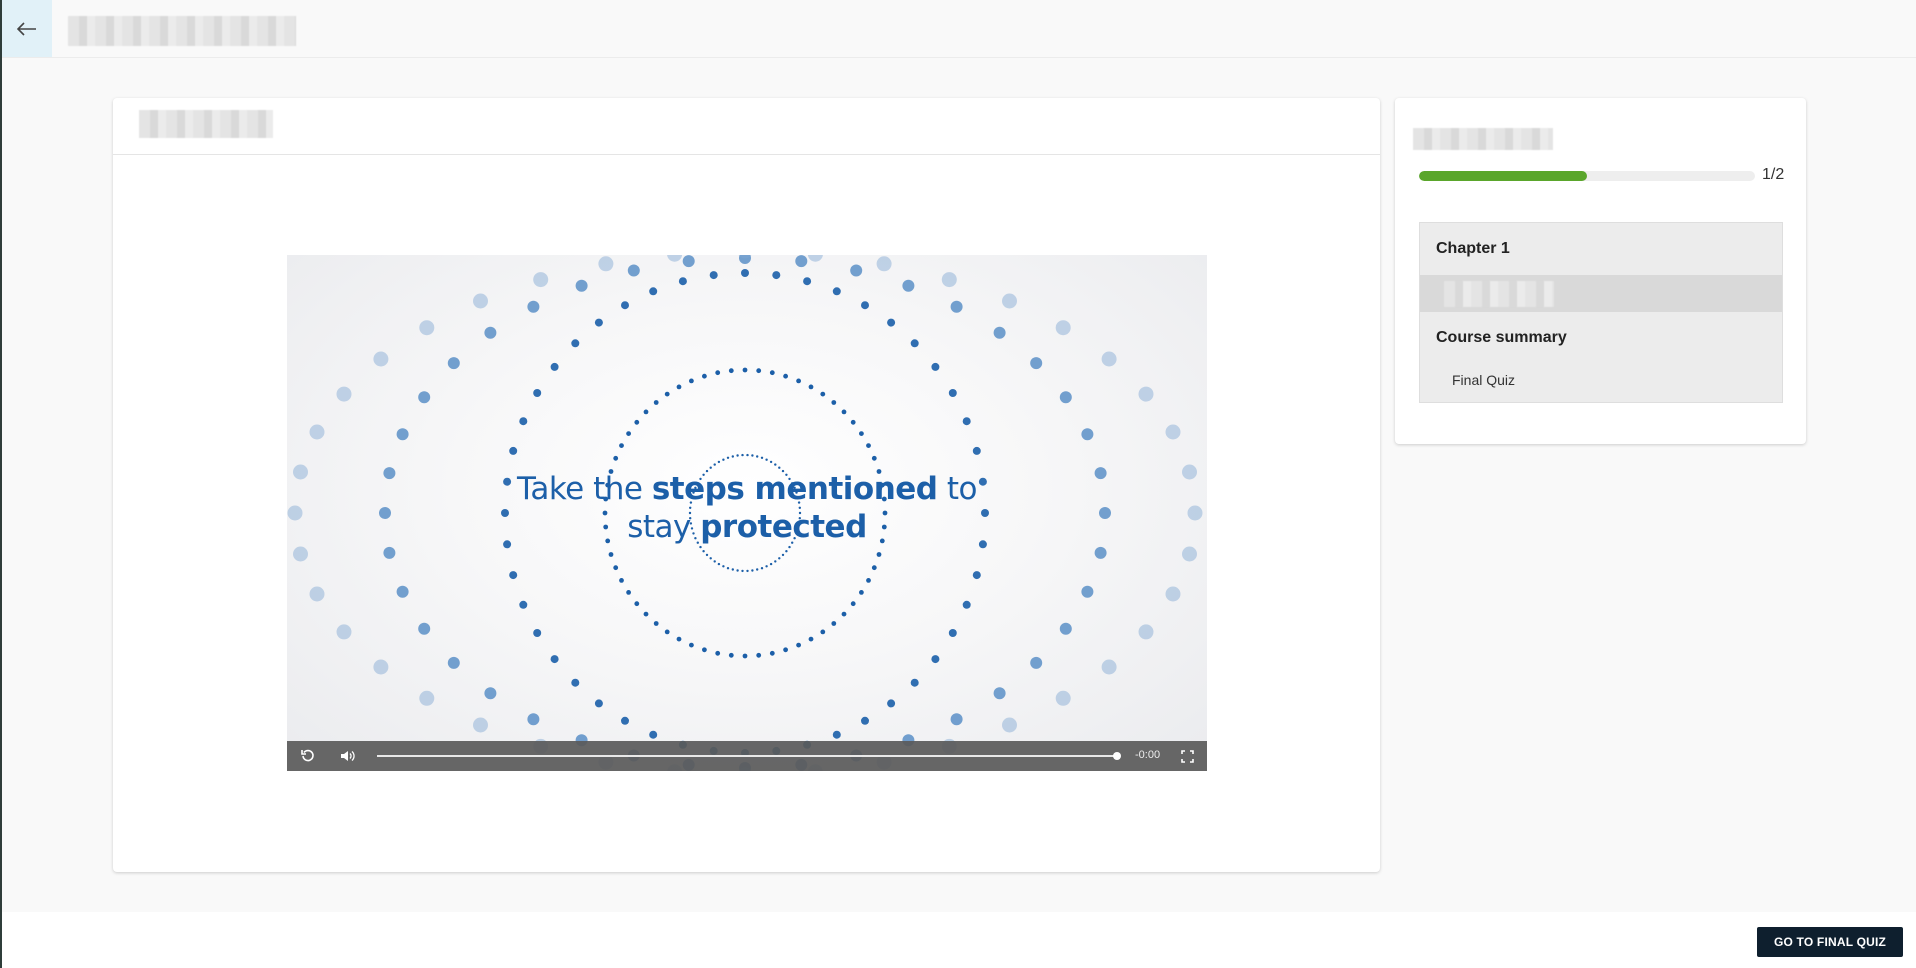  Describe the element at coordinates (959, 940) in the screenshot. I see `footer-bar` at that location.